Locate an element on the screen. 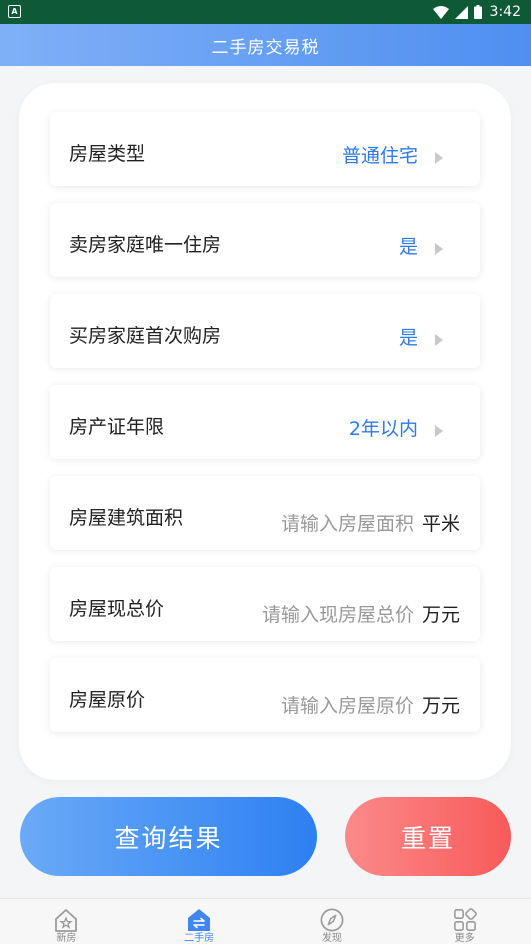 Image resolution: width=531 pixels, height=944 pixels. seller-only-home-row: 卖房家庭唯一住房 是 is located at coordinates (265, 240).